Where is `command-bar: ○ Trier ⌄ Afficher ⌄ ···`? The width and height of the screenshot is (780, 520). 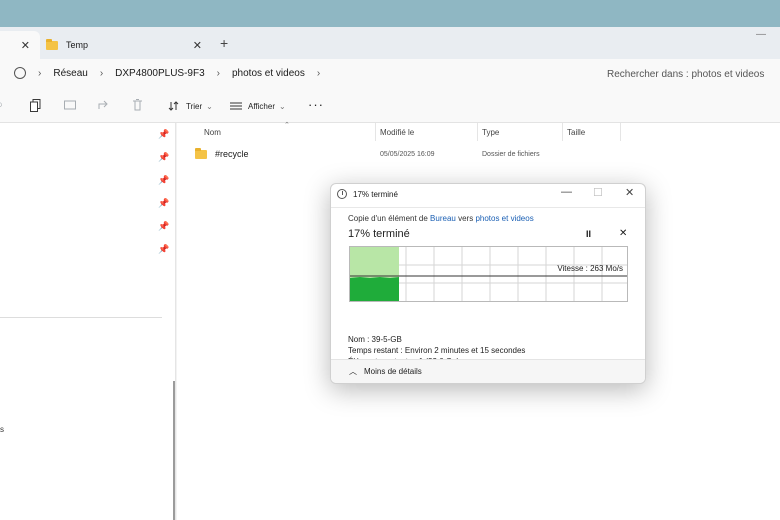 command-bar: ○ Trier ⌄ Afficher ⌄ ··· is located at coordinates (390, 106).